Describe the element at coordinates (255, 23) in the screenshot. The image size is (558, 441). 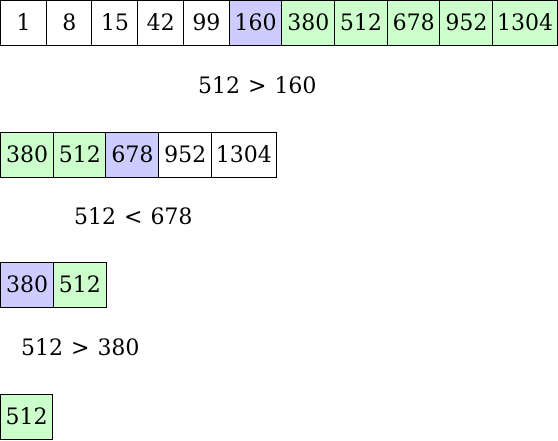
I see `array-cell: 160` at that location.